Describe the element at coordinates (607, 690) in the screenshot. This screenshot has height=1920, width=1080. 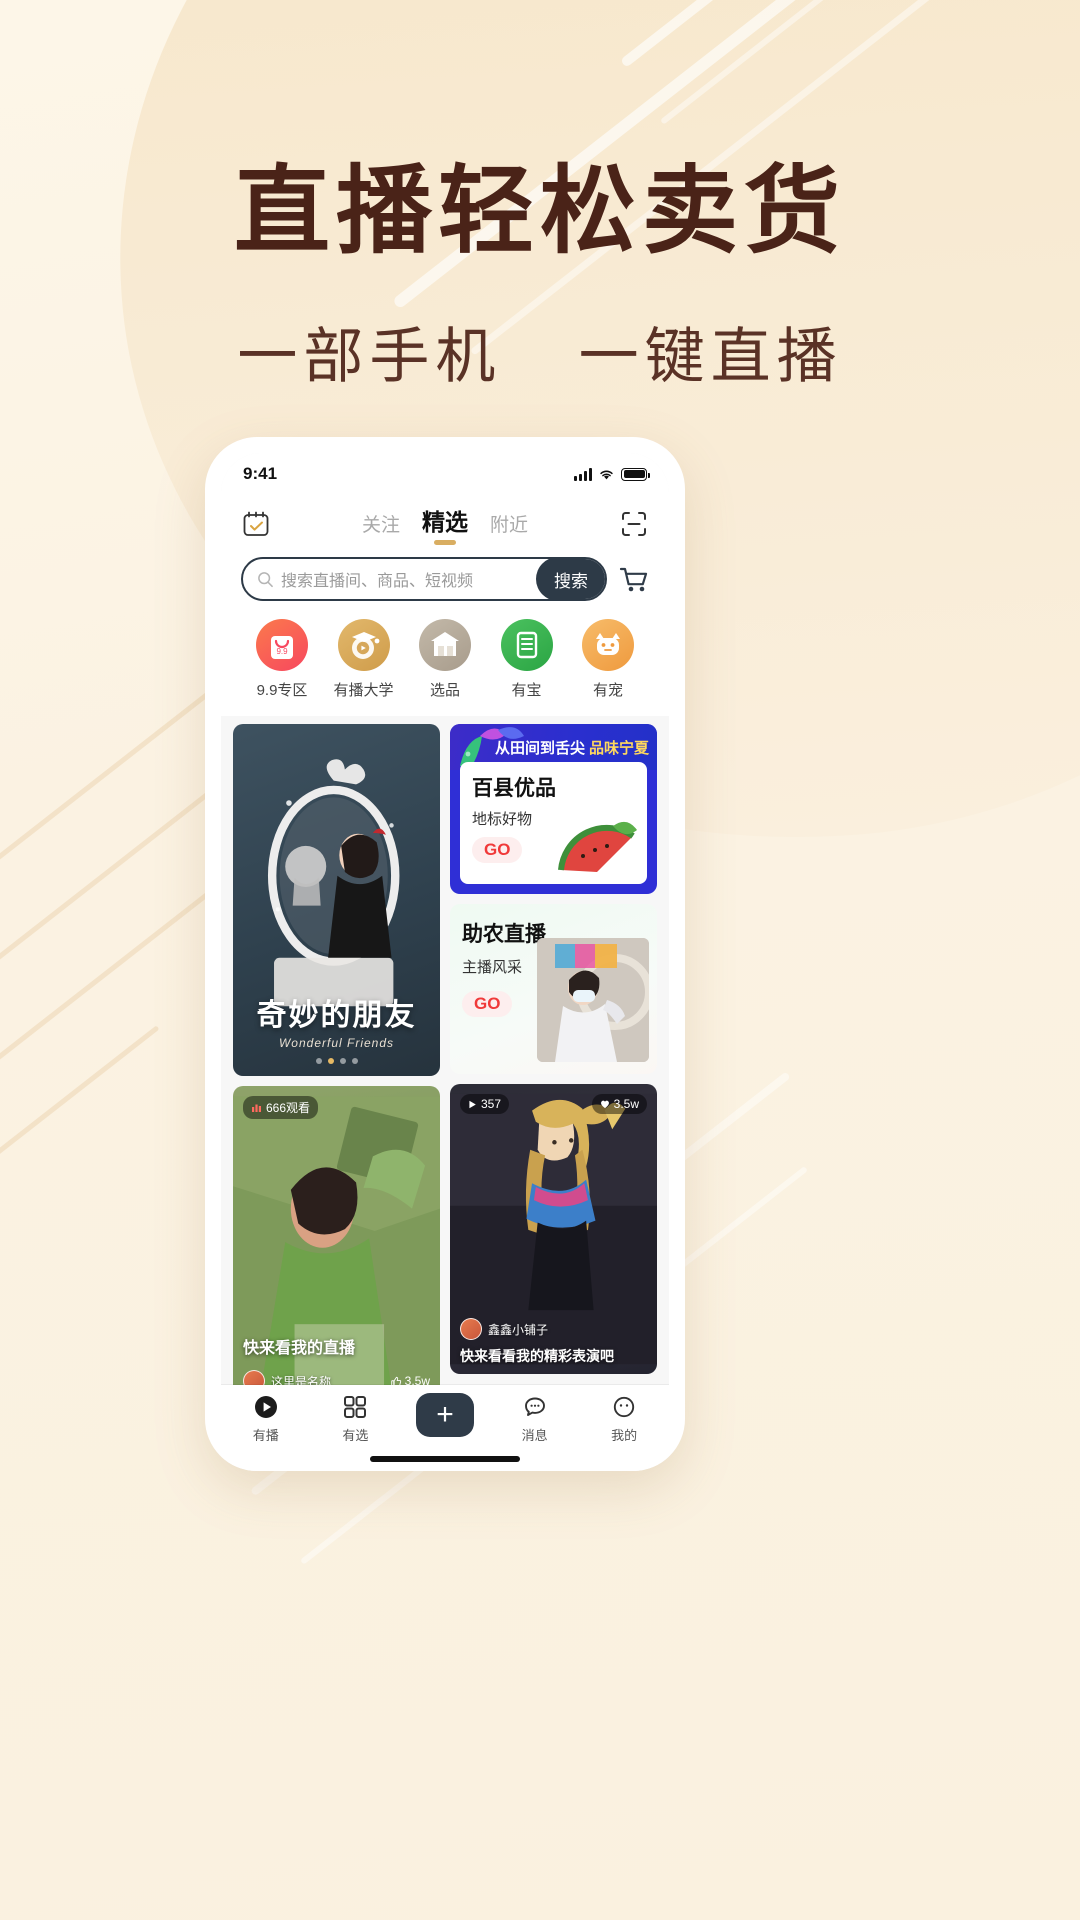
I see `category-label: 有宠` at that location.